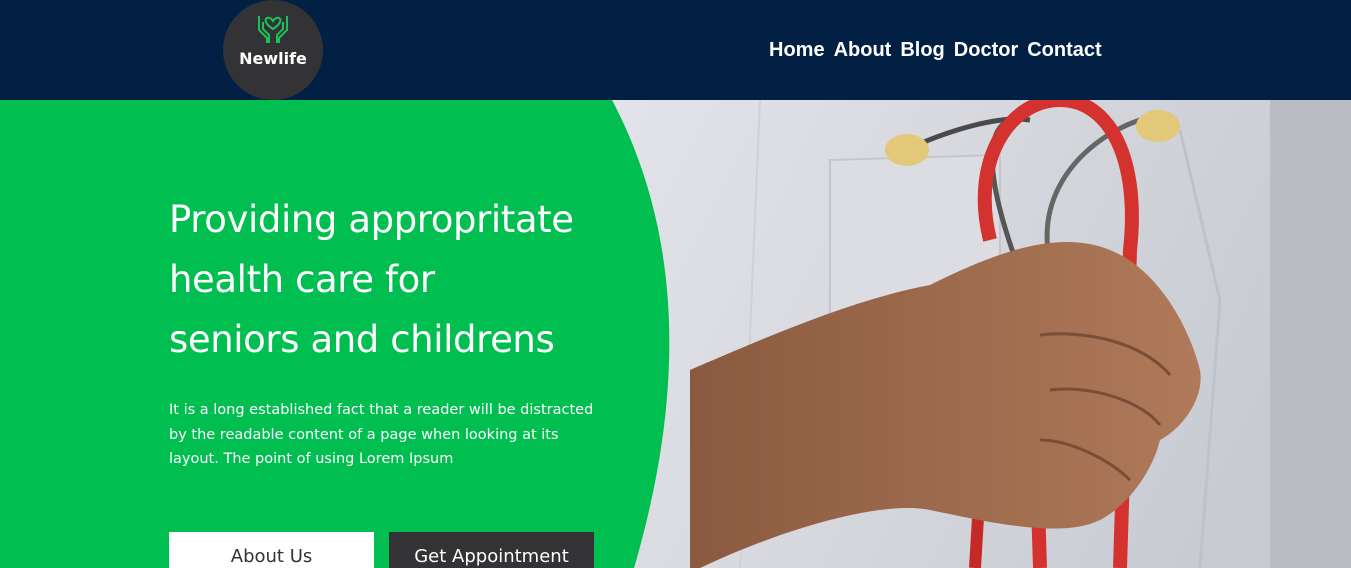 This screenshot has width=1351, height=568. I want to click on nav-about: About, so click(863, 50).